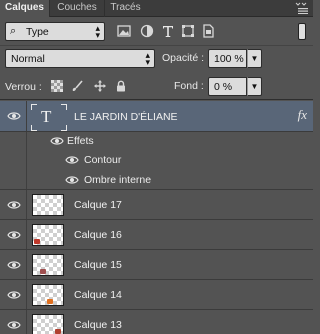 Image resolution: width=320 pixels, height=334 pixels. I want to click on layer-name: LE JARDIN D'ÉLIANE, so click(126, 117).